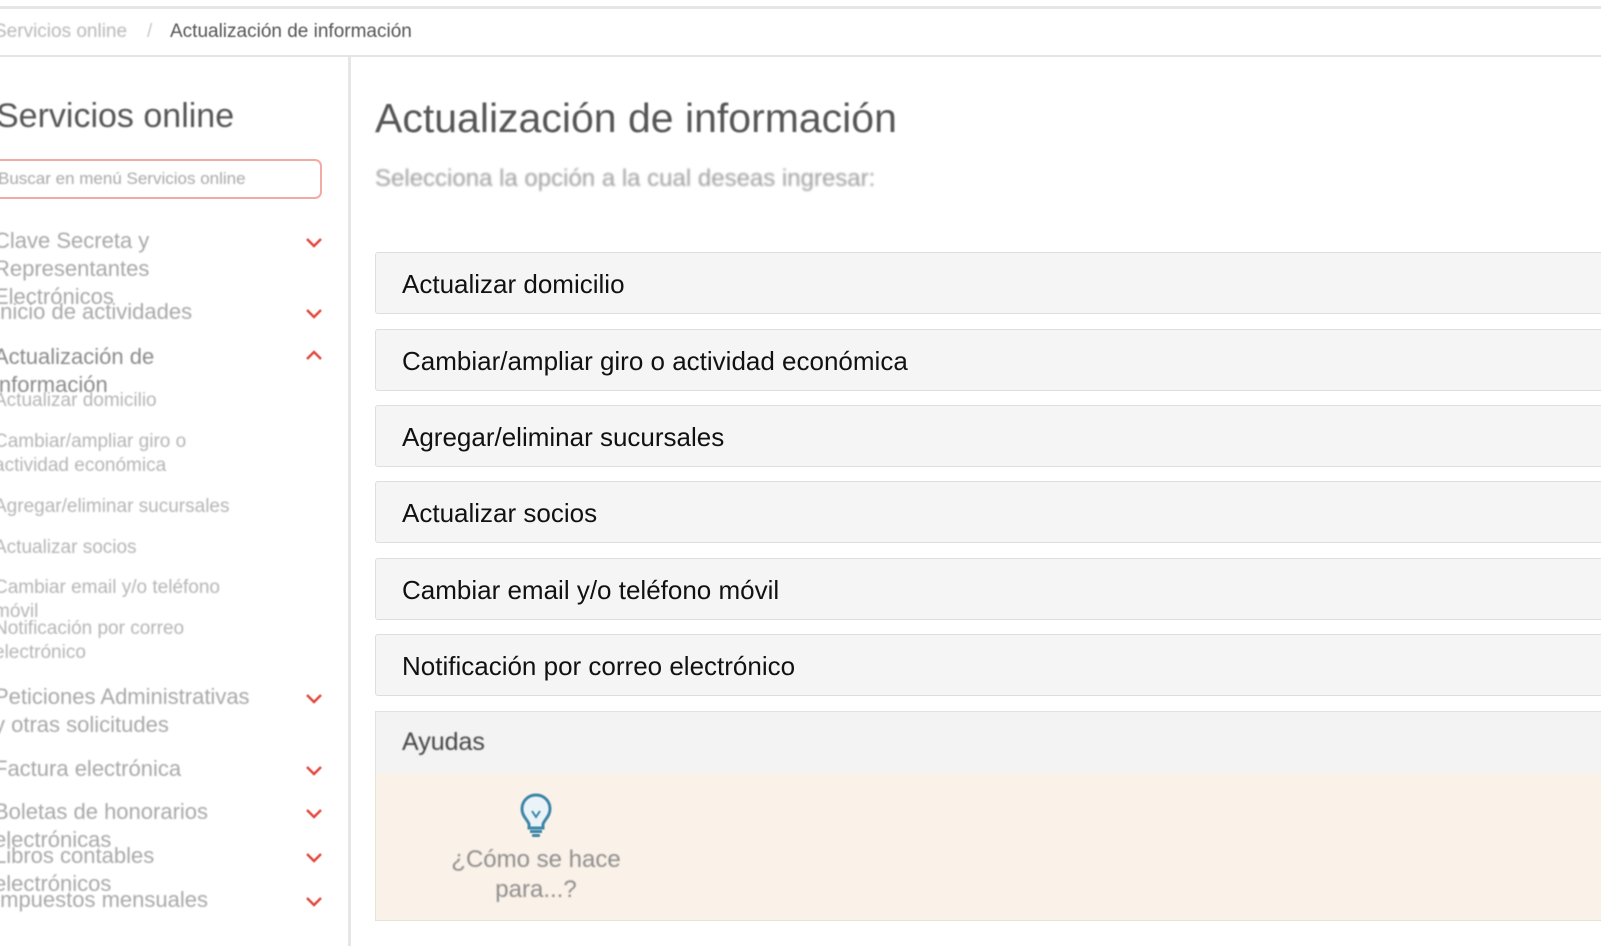  What do you see at coordinates (513, 284) in the screenshot?
I see `option-label: Actualizar domicilio` at bounding box center [513, 284].